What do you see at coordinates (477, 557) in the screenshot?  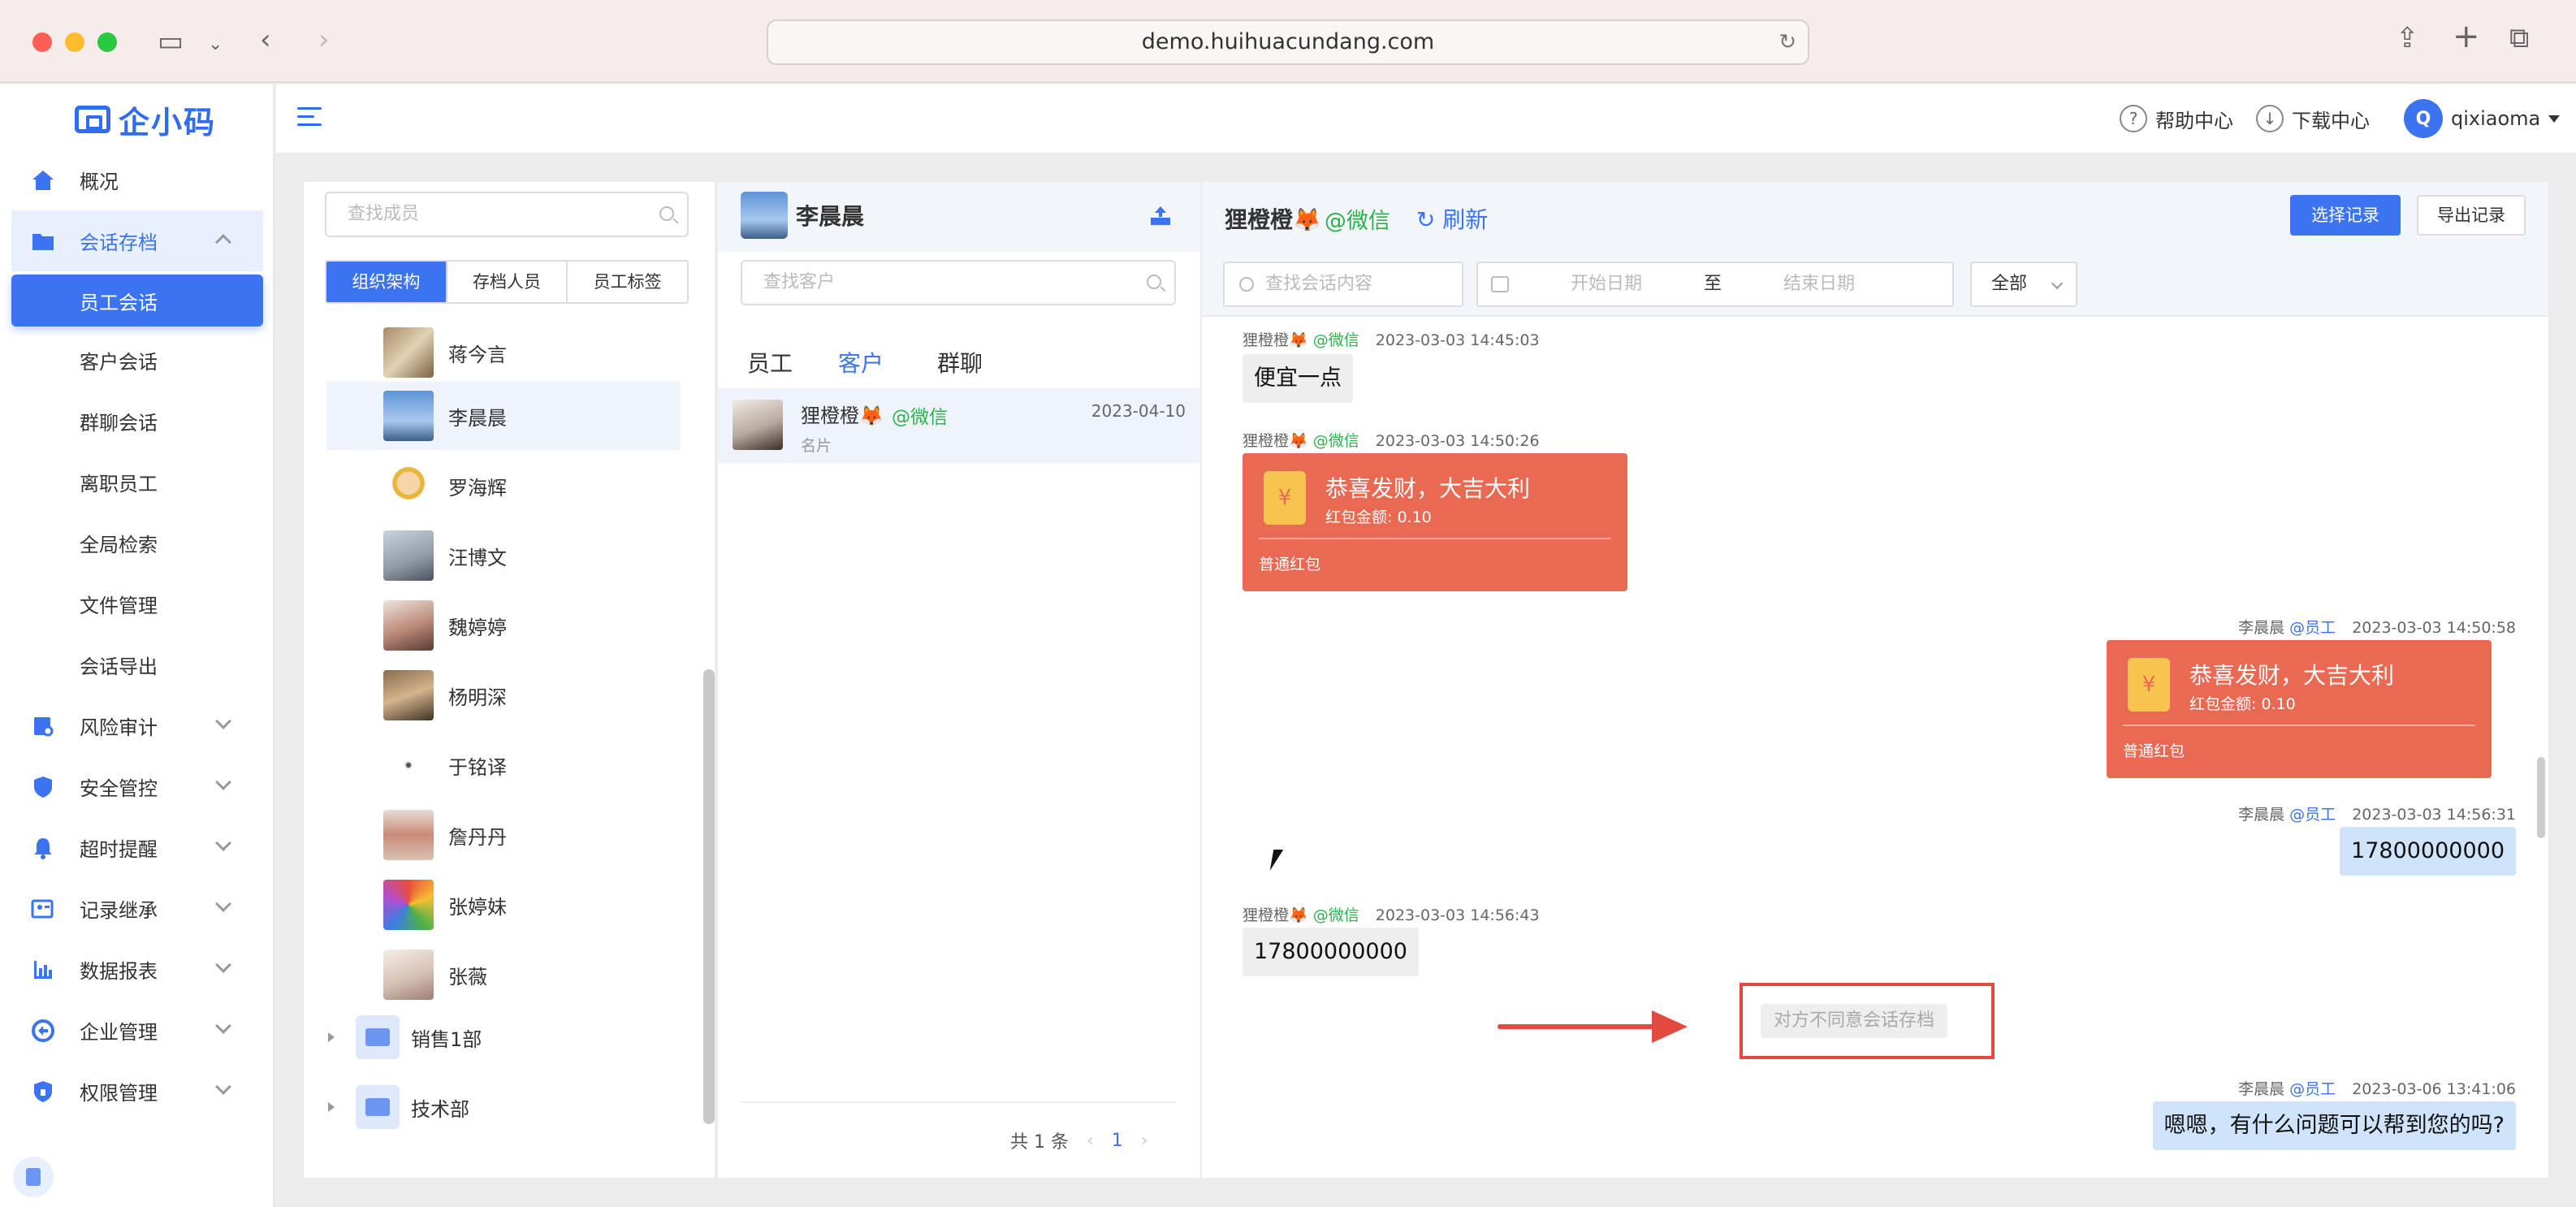 I see `member-name: 汪博文` at bounding box center [477, 557].